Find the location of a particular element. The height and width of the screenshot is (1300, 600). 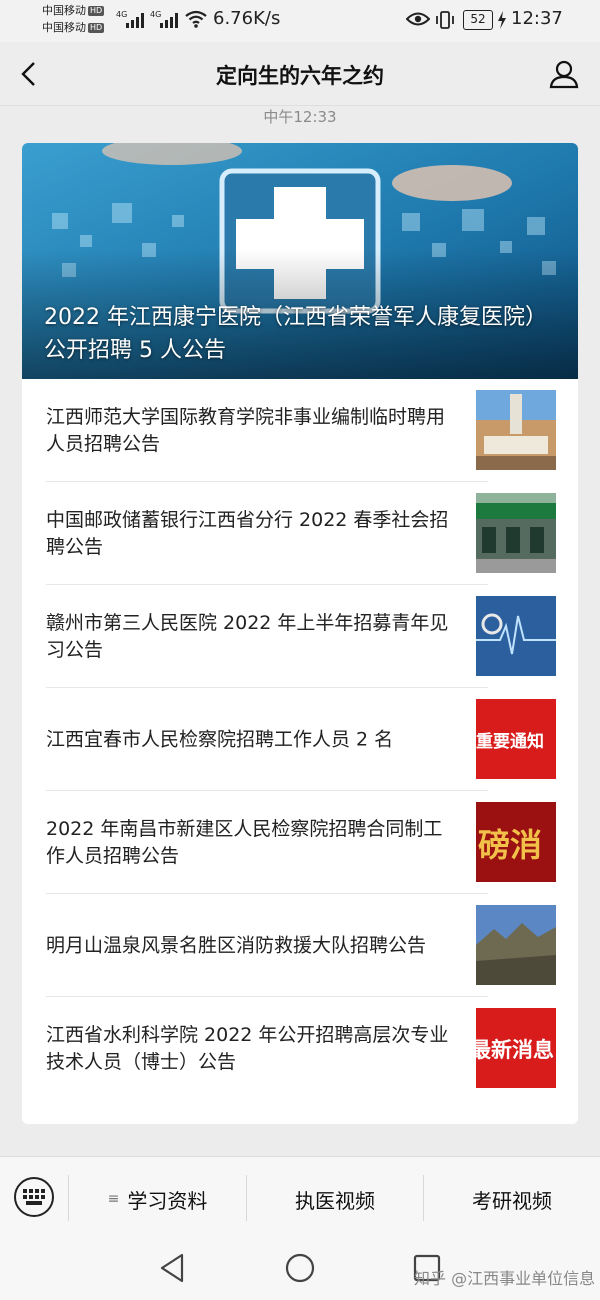

carrier-1: 中国移动 HD is located at coordinates (73, 10).